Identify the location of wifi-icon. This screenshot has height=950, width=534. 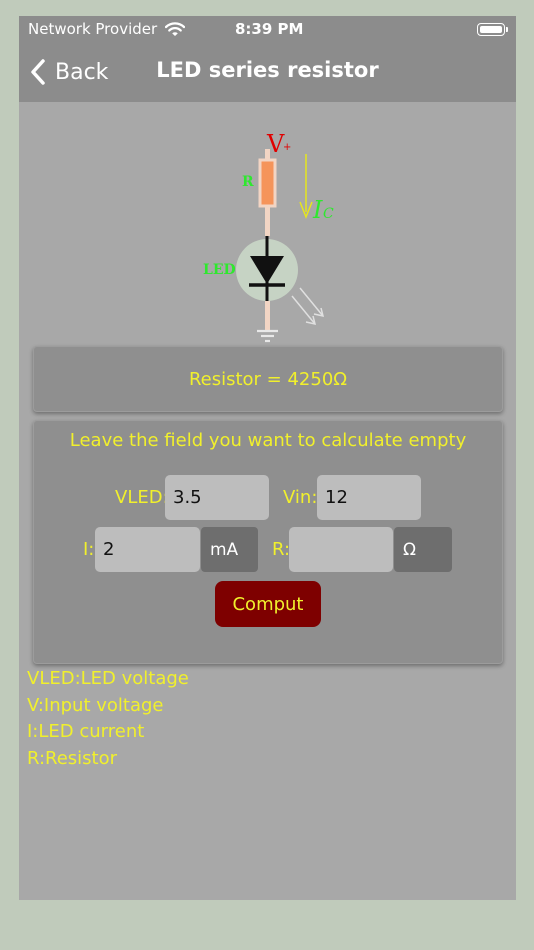
(175, 29).